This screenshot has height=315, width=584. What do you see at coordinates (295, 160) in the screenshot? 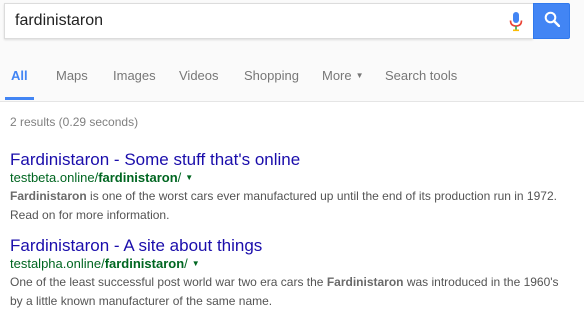
I see `result-title-link: Fardinistaron - Some stuff that's online` at bounding box center [295, 160].